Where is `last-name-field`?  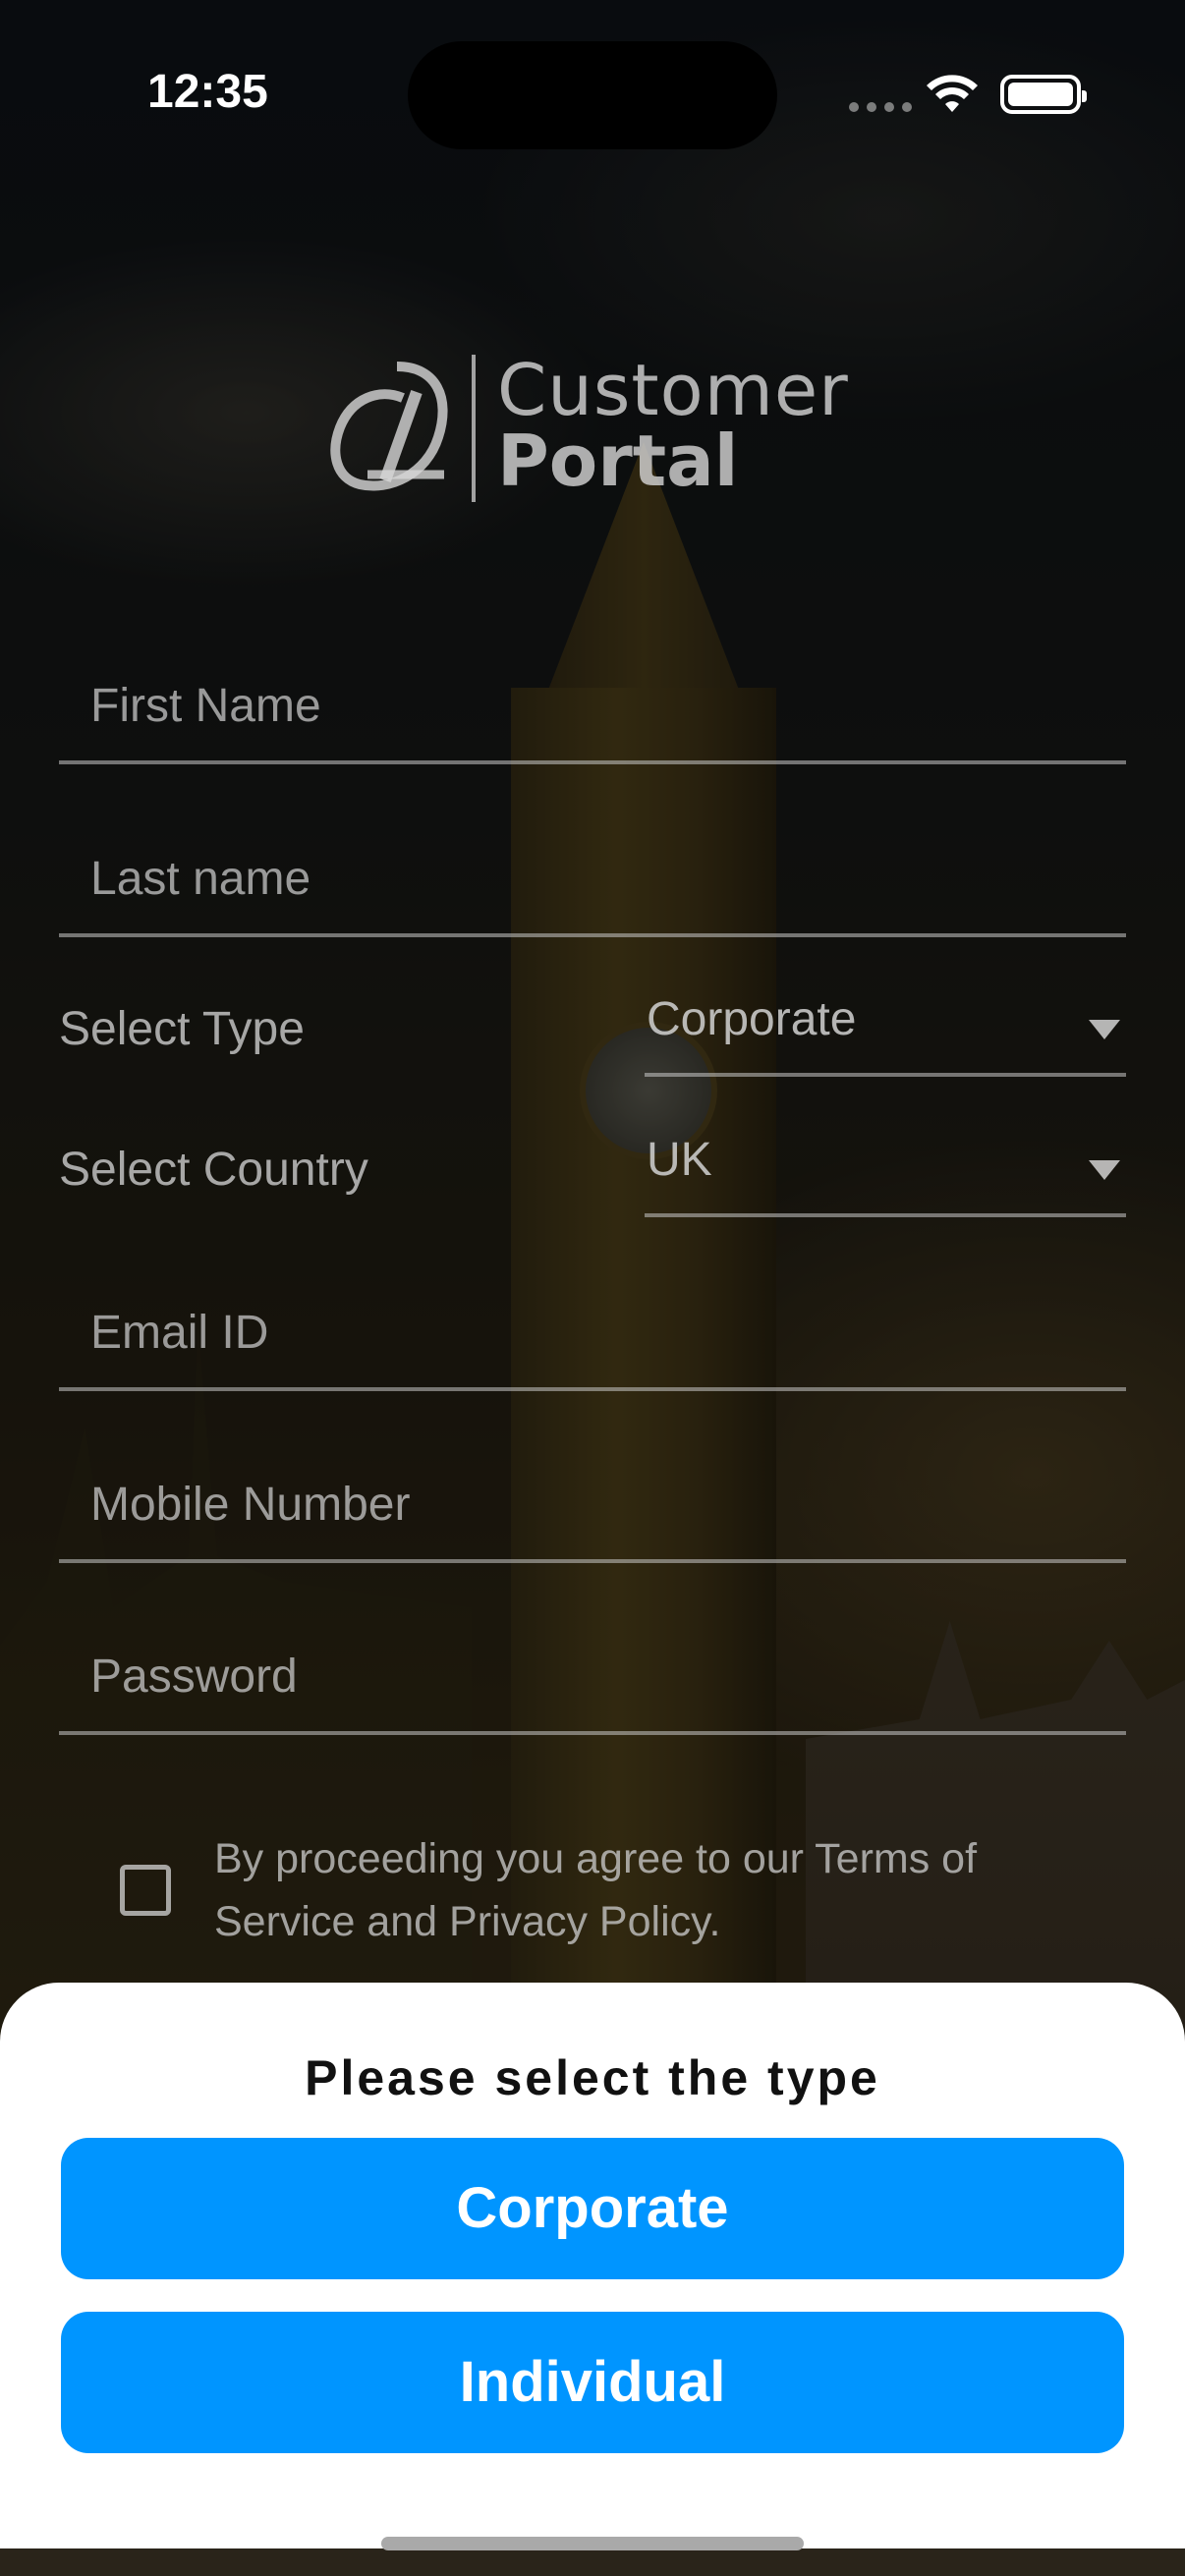
last-name-field is located at coordinates (592, 878).